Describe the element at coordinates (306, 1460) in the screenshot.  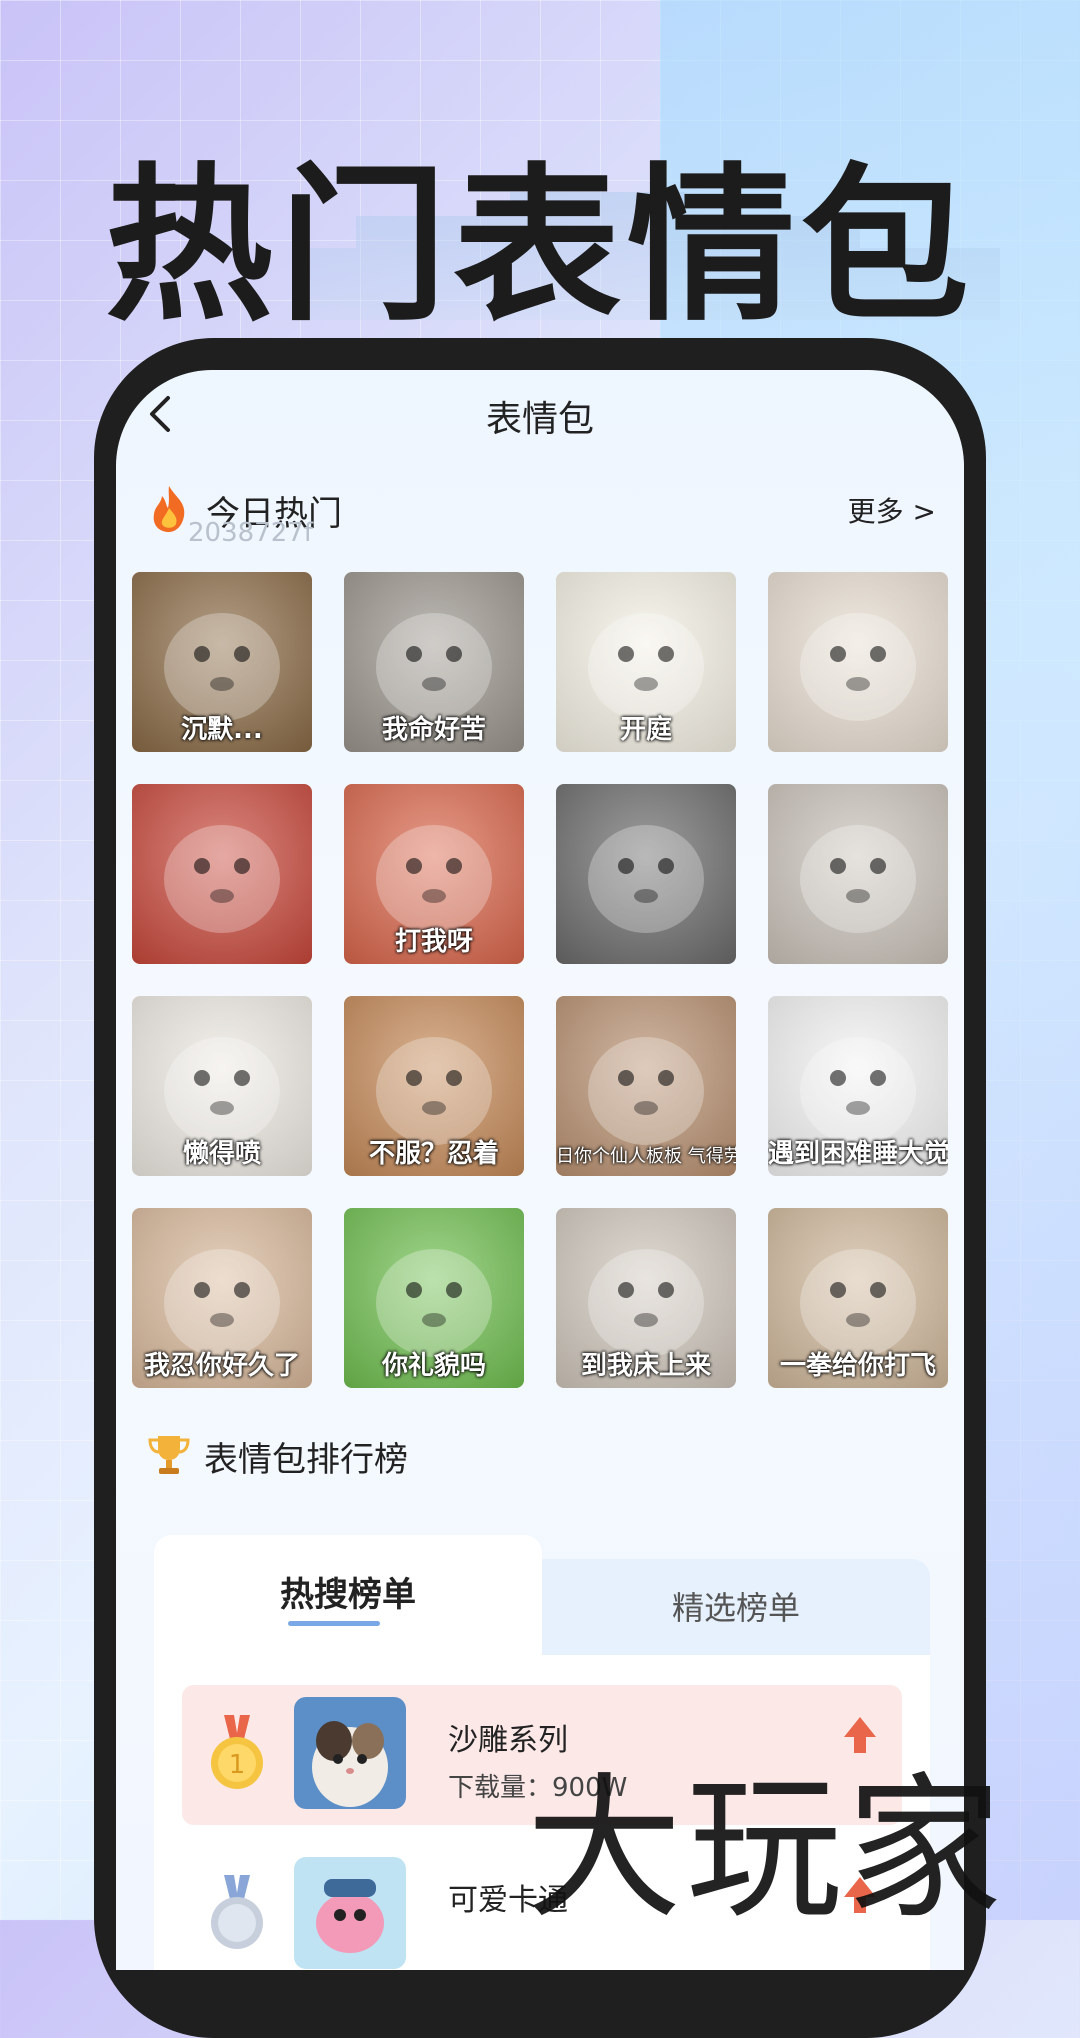
I see `ranking-title: 表情包排行榜` at that location.